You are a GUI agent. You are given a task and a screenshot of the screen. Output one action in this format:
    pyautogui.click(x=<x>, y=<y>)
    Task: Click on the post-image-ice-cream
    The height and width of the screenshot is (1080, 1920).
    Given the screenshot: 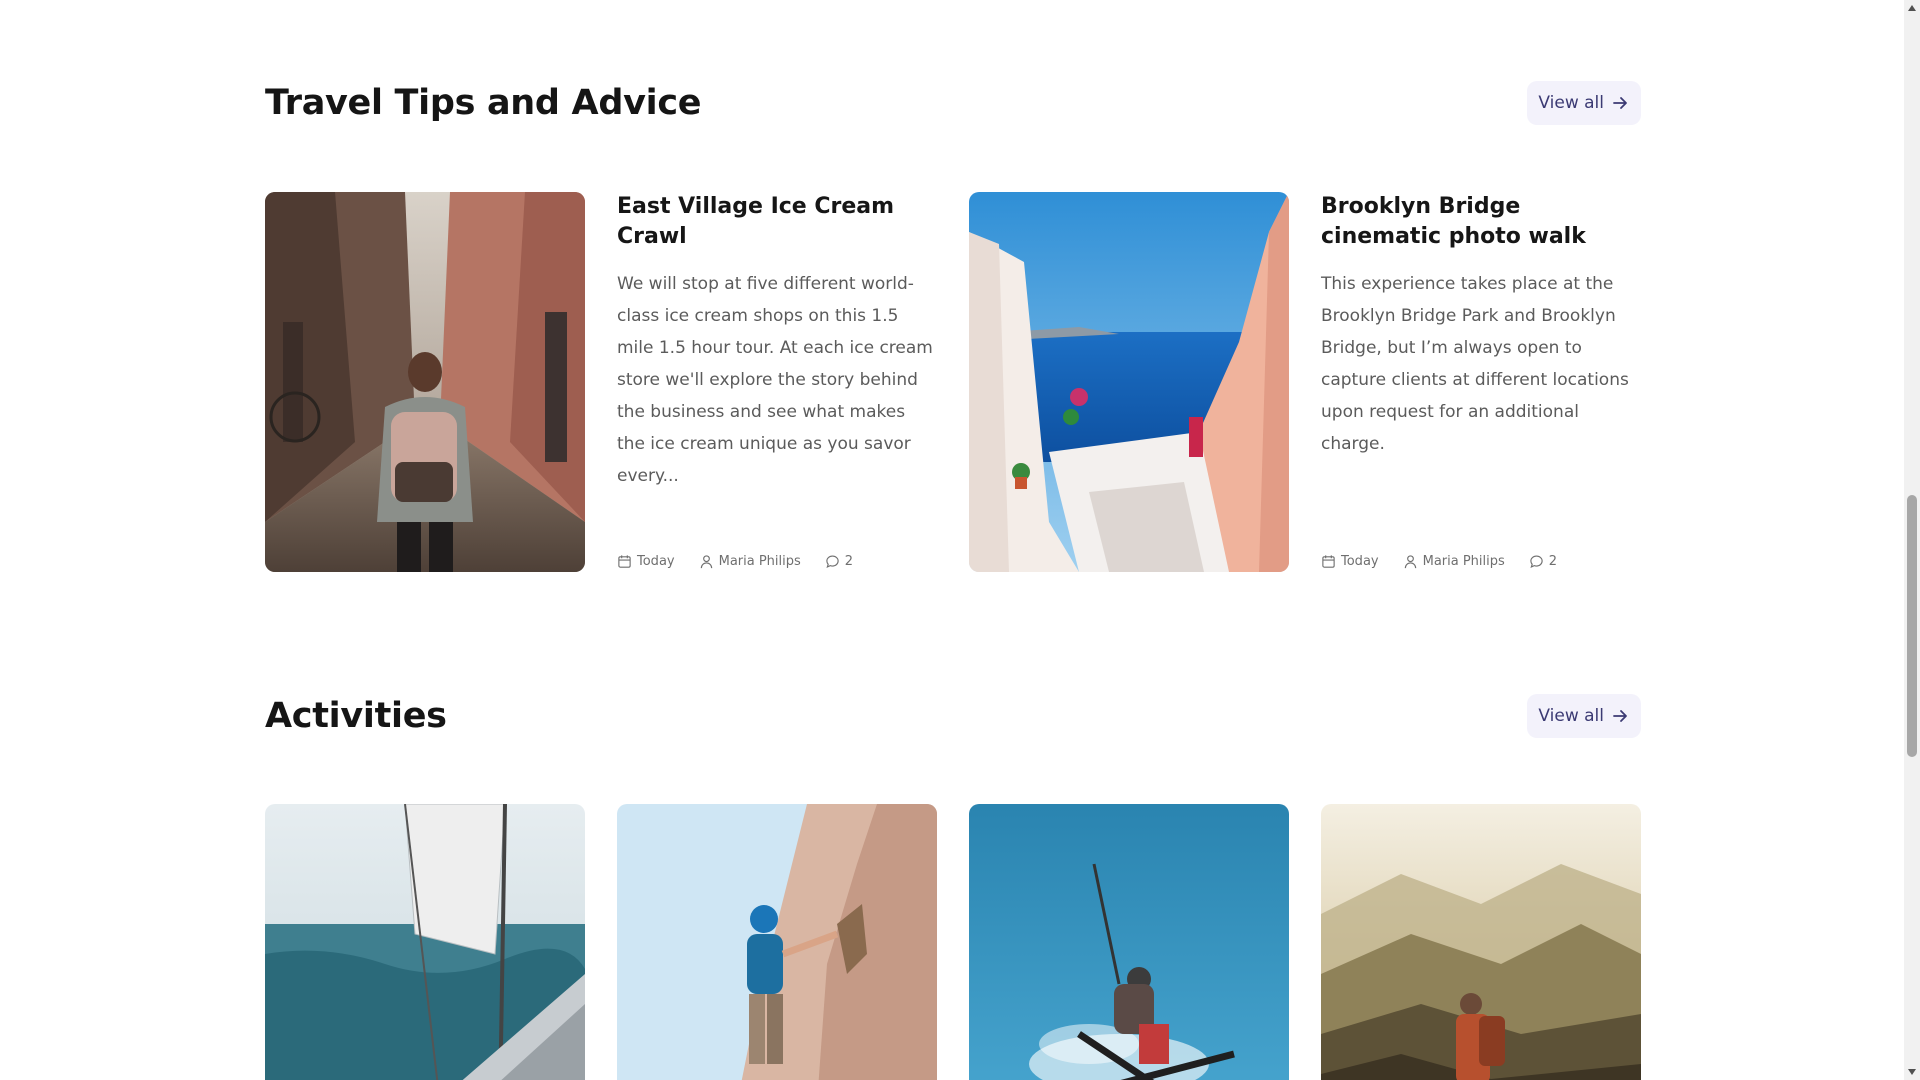 What is the action you would take?
    pyautogui.click(x=425, y=382)
    